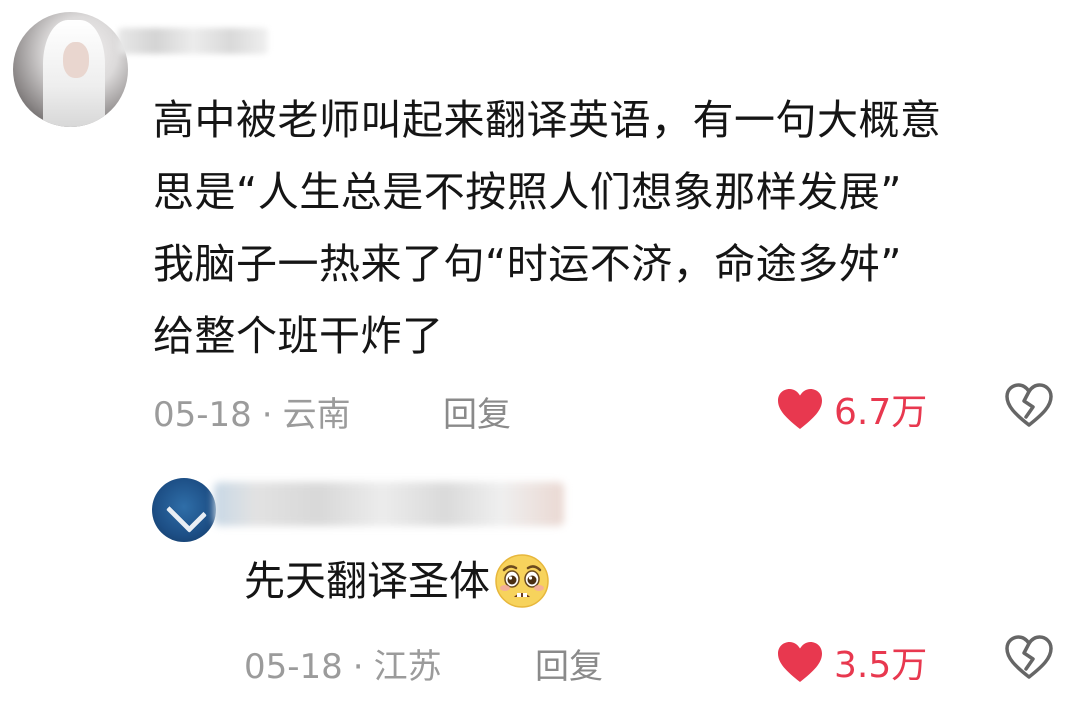 The height and width of the screenshot is (714, 1080). I want to click on pleading-face-emoji-icon, so click(522, 581).